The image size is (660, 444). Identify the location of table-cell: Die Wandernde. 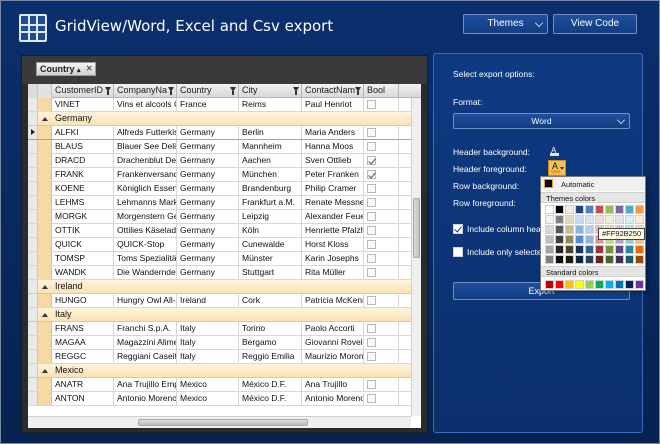
(145, 272).